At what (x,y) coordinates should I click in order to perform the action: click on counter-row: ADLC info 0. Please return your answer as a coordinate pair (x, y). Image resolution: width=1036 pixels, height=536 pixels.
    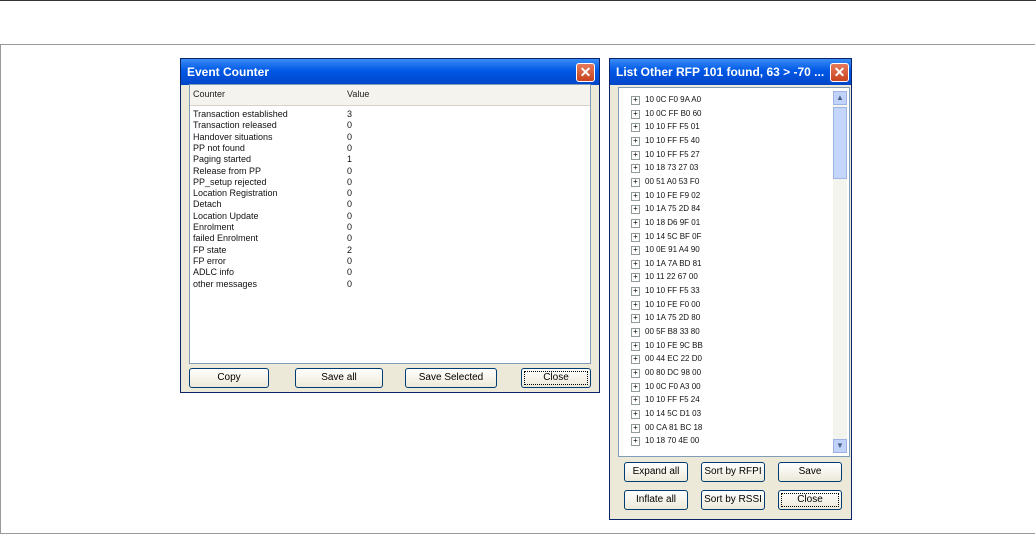
    Looking at the image, I should click on (390, 272).